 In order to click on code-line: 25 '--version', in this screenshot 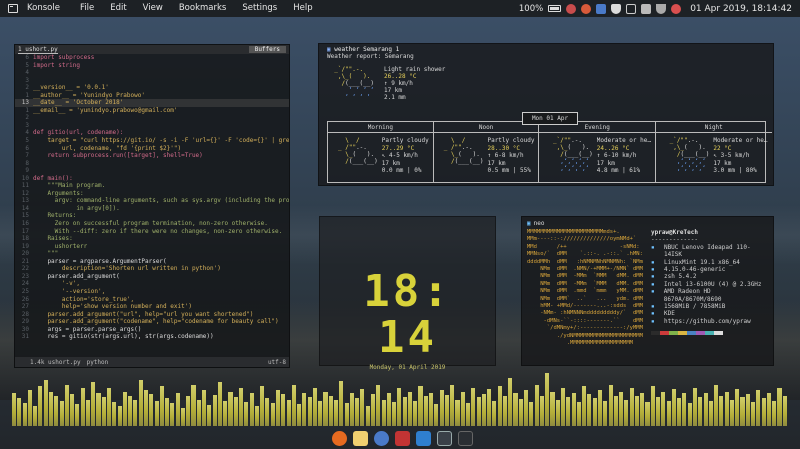, I will do `click(152, 292)`.